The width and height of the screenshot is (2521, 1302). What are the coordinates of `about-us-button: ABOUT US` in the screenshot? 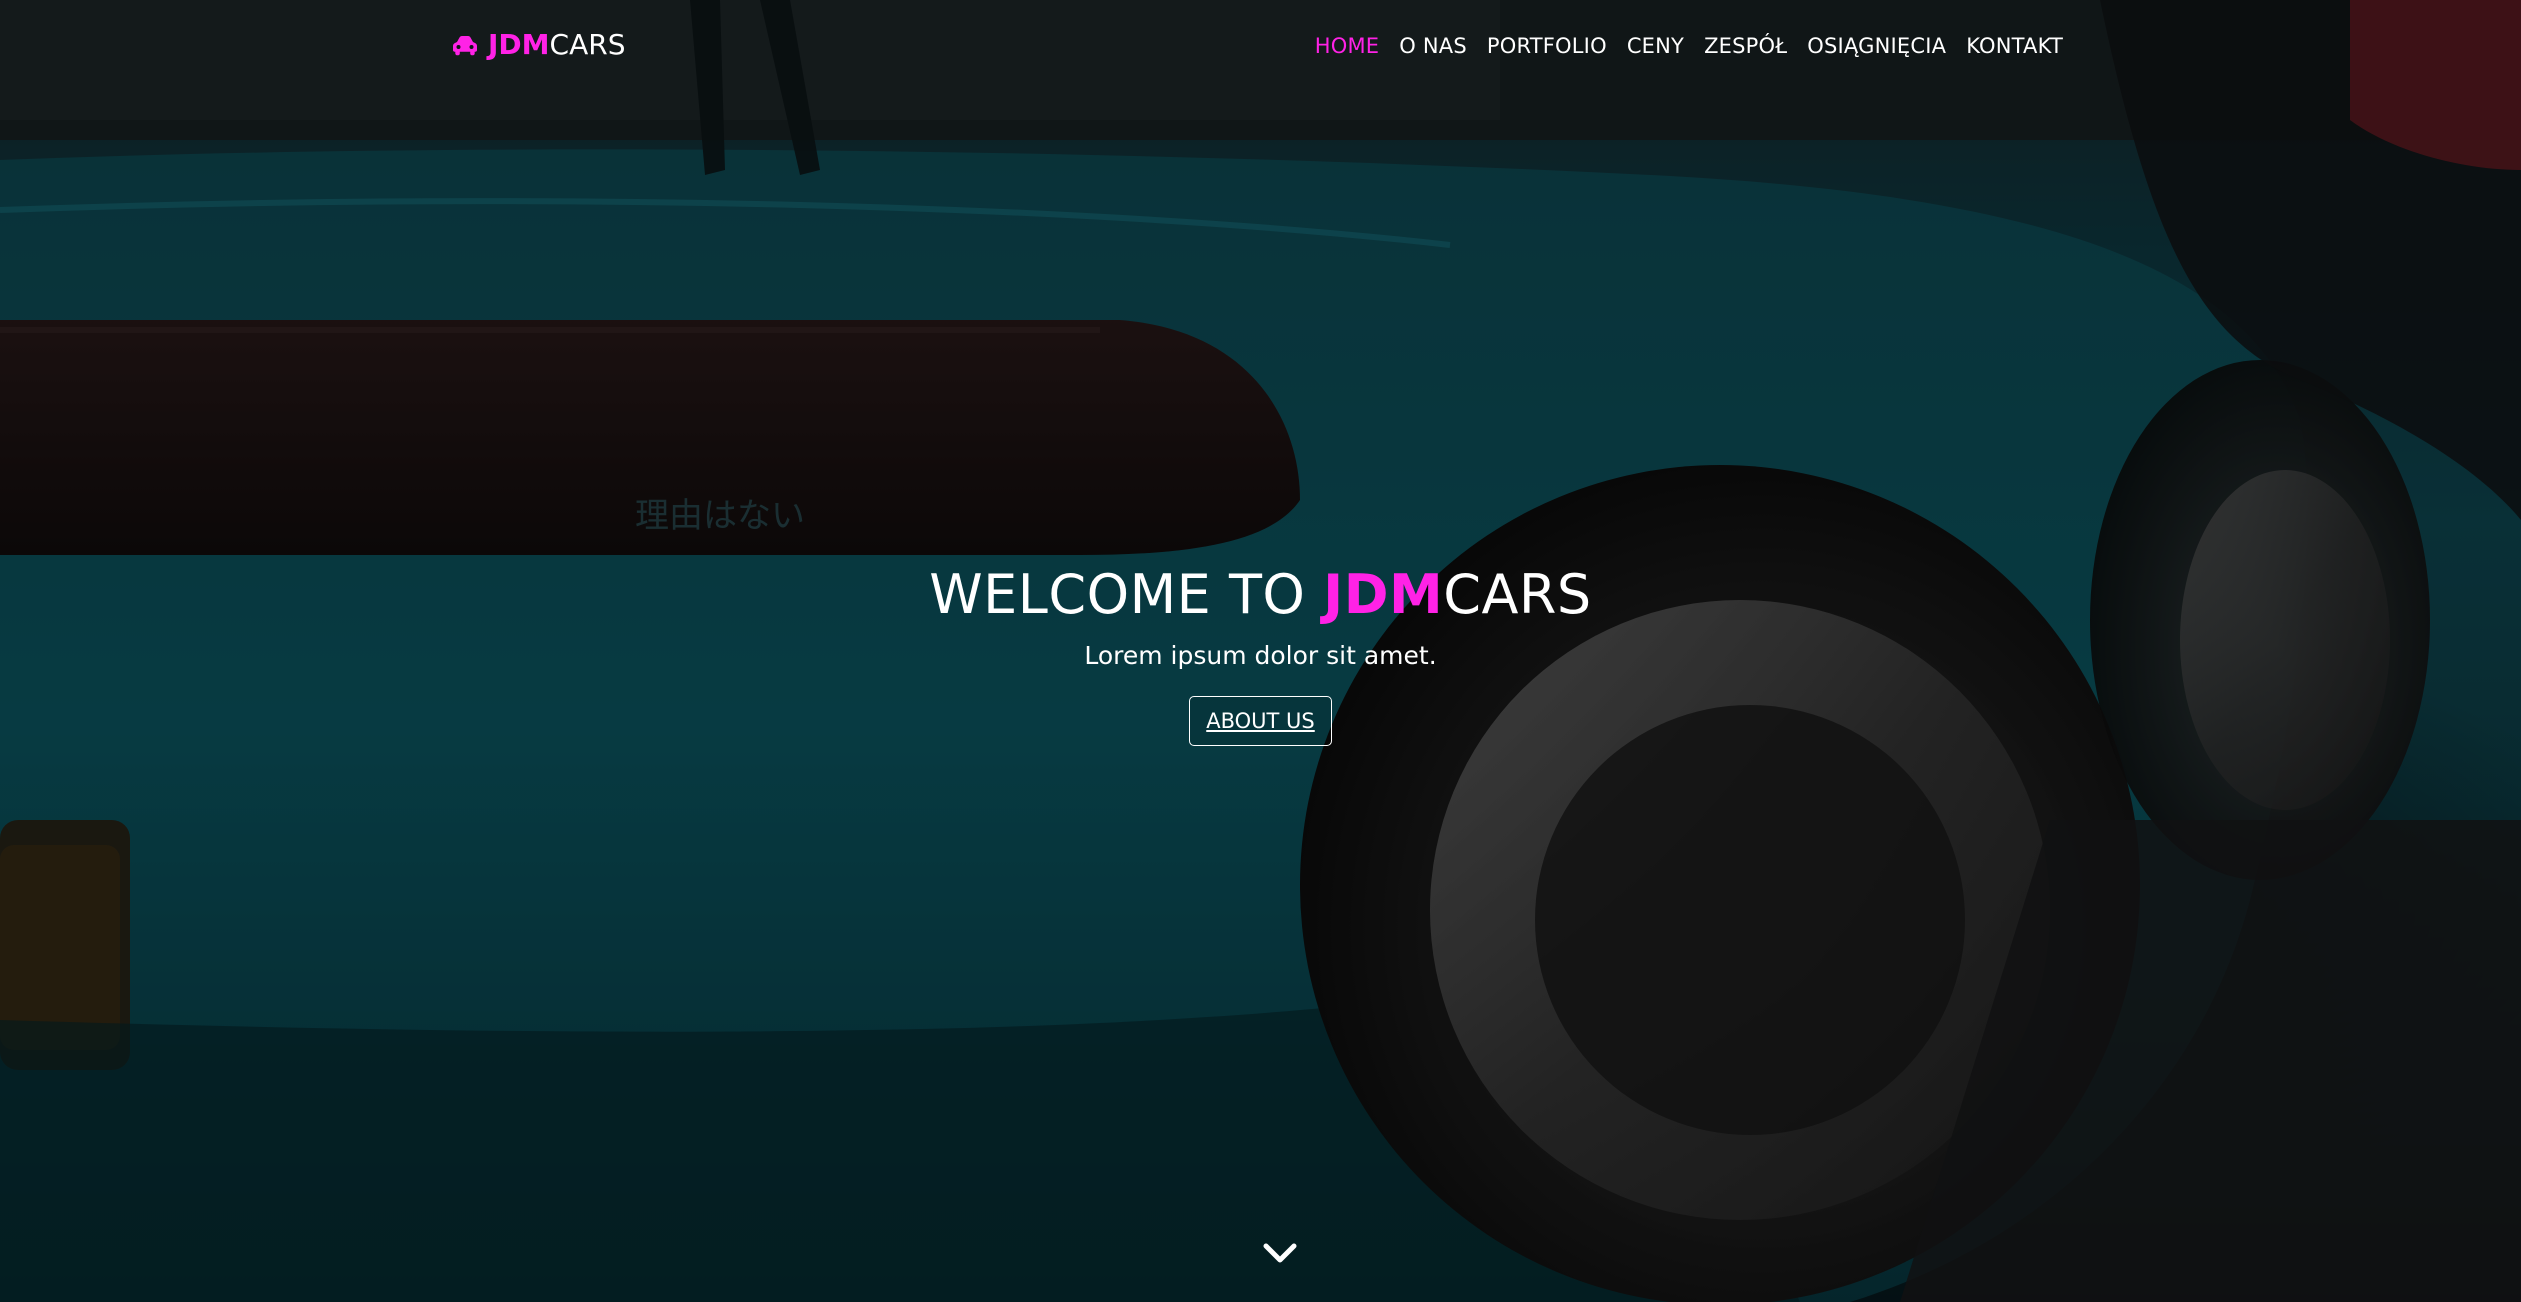 It's located at (1260, 721).